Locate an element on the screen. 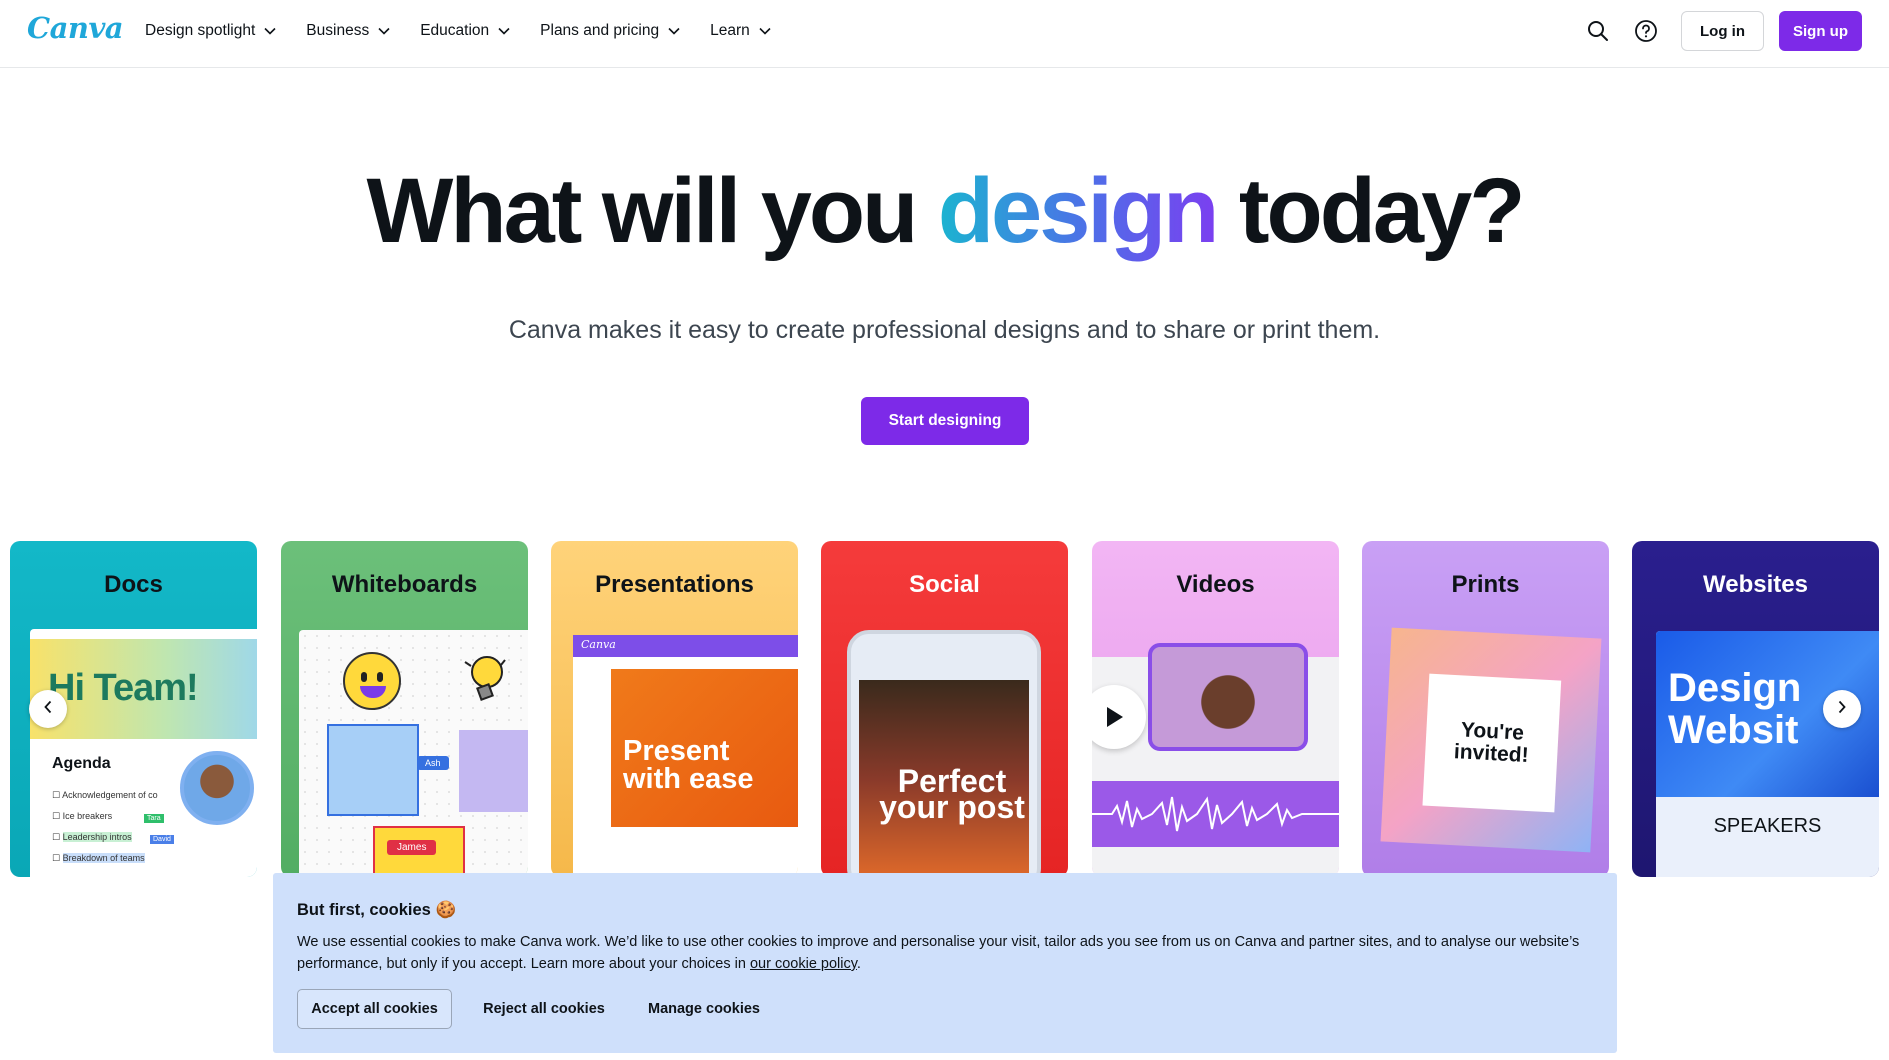 This screenshot has width=1889, height=1060. invitation-inner: You're invited! is located at coordinates (1492, 743).